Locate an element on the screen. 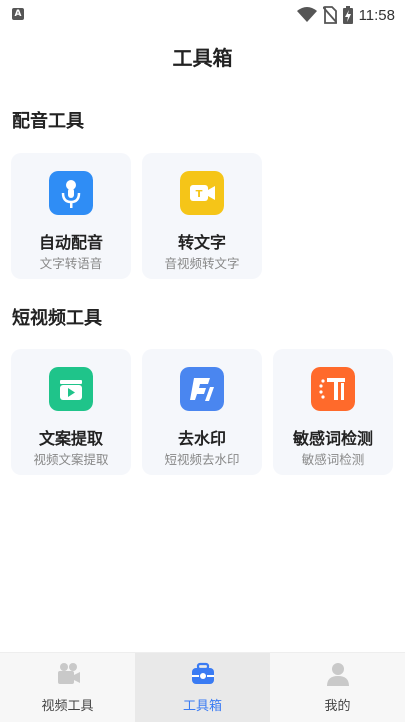 This screenshot has height=722, width=405. tool-name: 文案提取 is located at coordinates (70, 438).